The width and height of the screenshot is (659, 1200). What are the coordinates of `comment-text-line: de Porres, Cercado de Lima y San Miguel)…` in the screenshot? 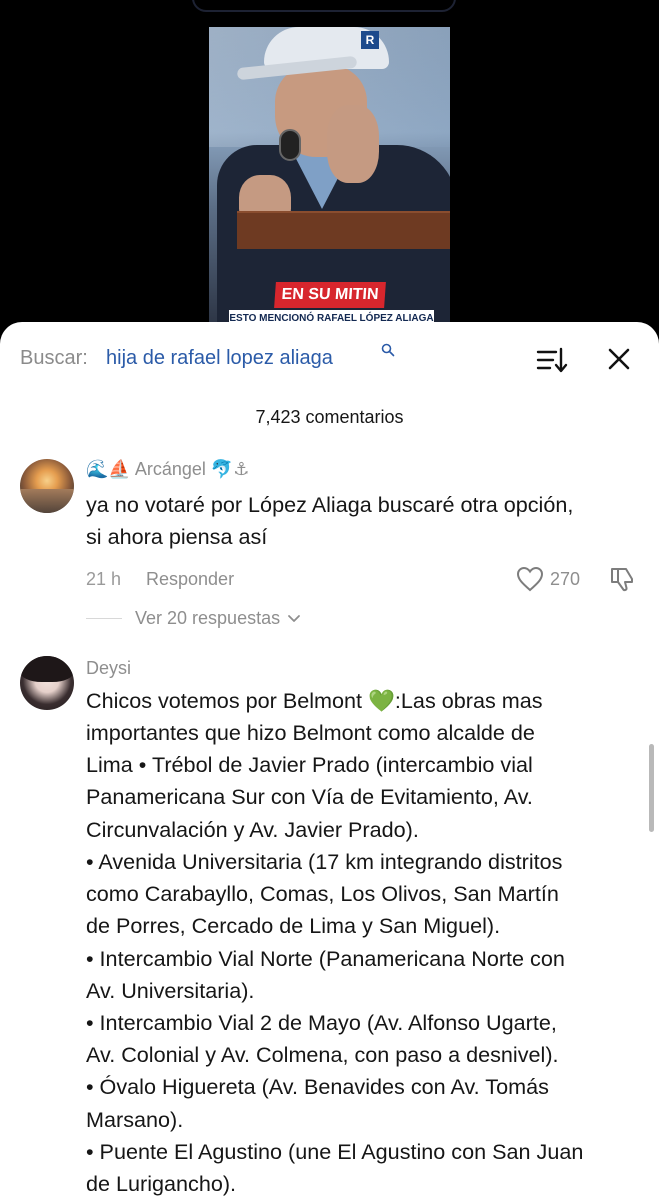 It's located at (293, 925).